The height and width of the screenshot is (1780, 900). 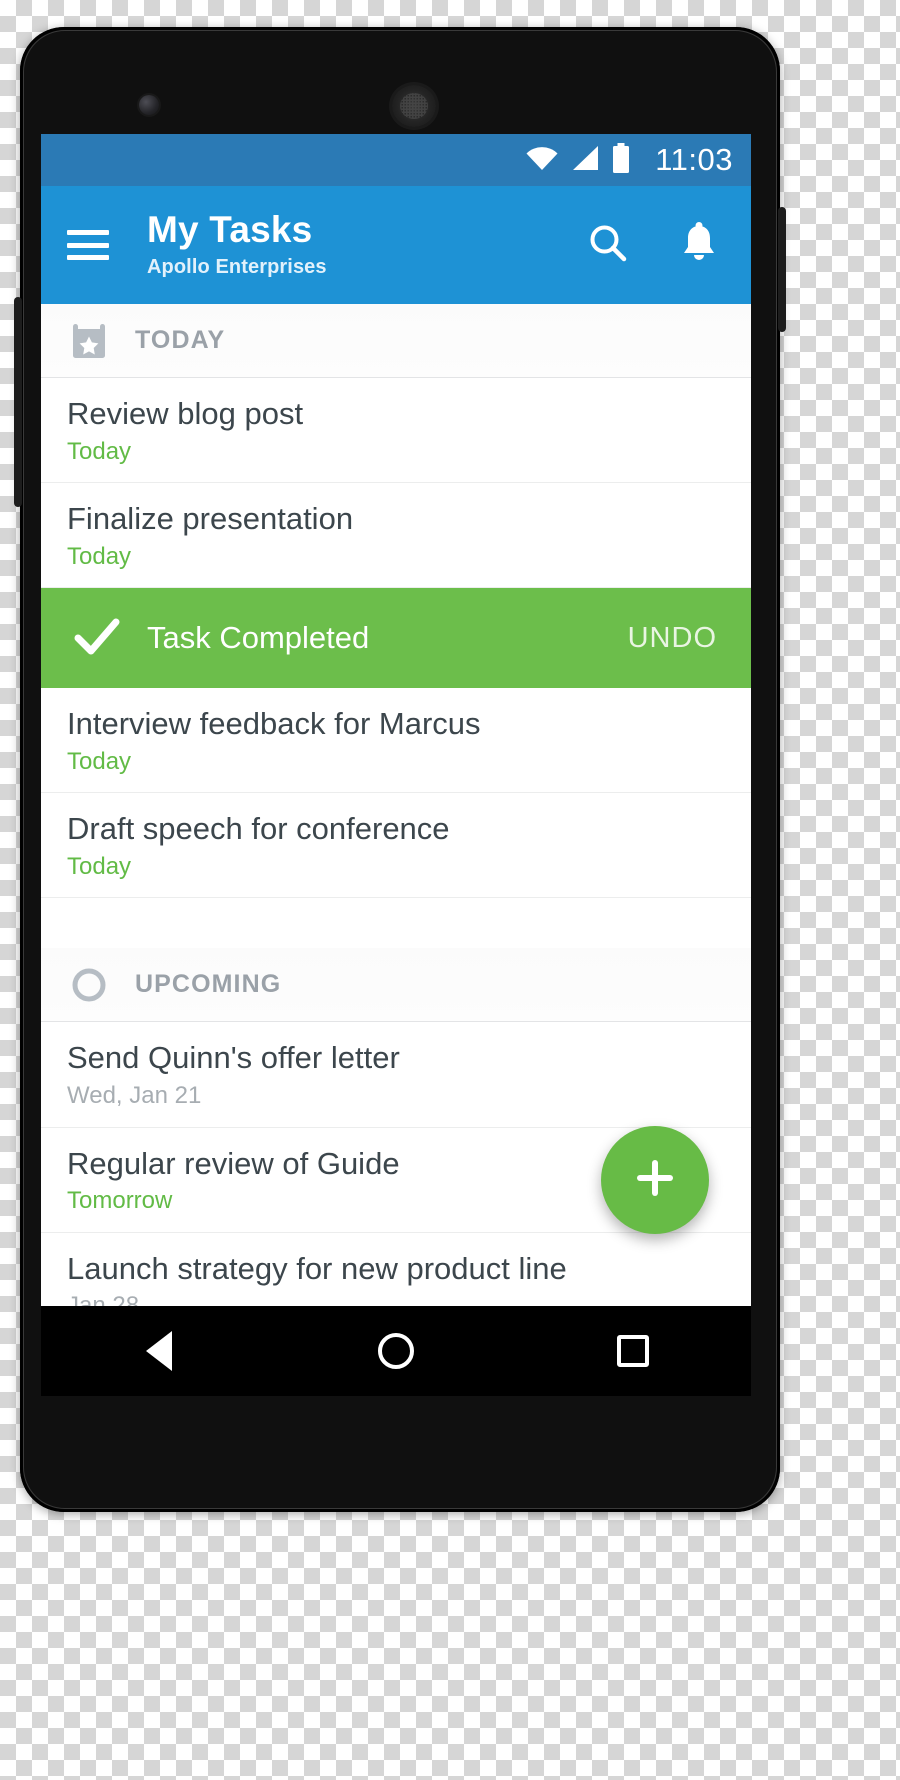 What do you see at coordinates (230, 230) in the screenshot?
I see `page-title: My Tasks` at bounding box center [230, 230].